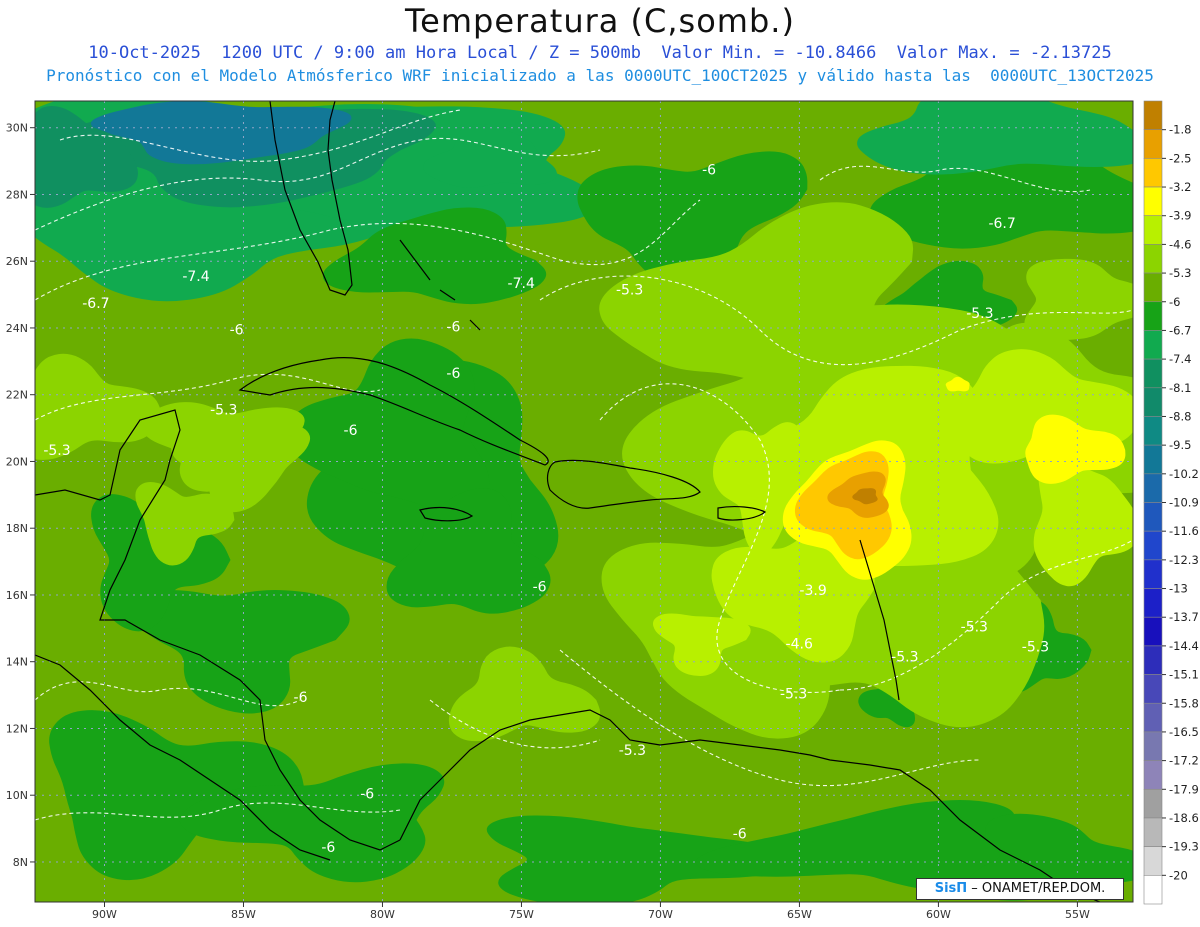  I want to click on colorbar-label: -2.5, so click(1180, 158).